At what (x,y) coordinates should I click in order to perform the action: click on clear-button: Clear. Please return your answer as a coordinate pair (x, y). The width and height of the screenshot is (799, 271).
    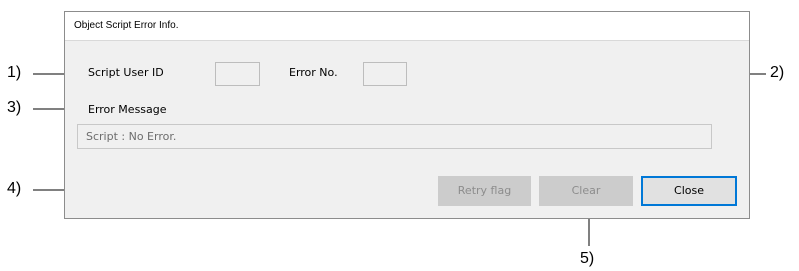
    Looking at the image, I should click on (586, 191).